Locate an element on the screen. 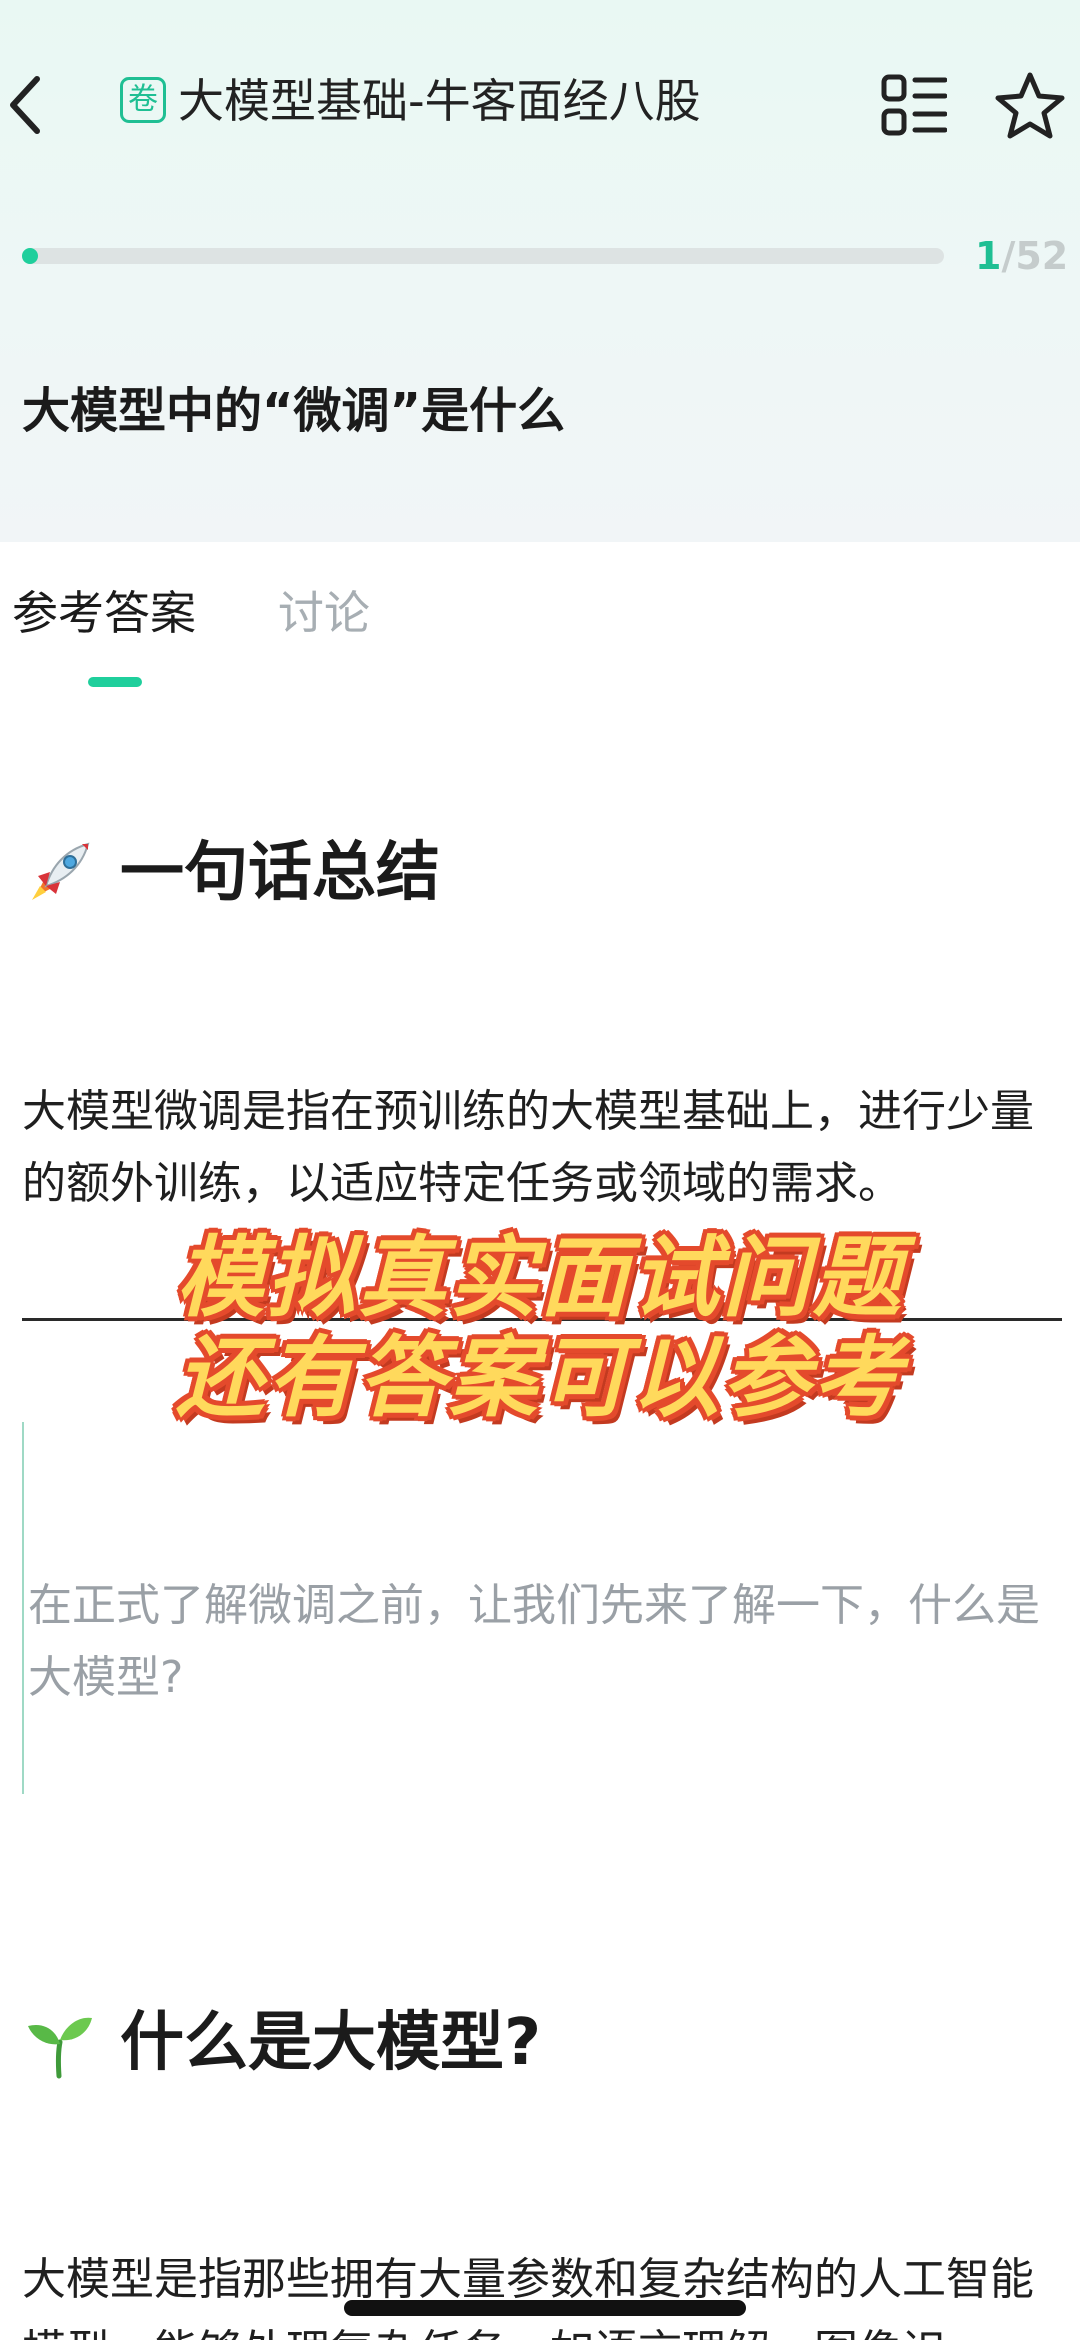  section-heading-what-is-llm: 什么是大模型? is located at coordinates (281, 2043).